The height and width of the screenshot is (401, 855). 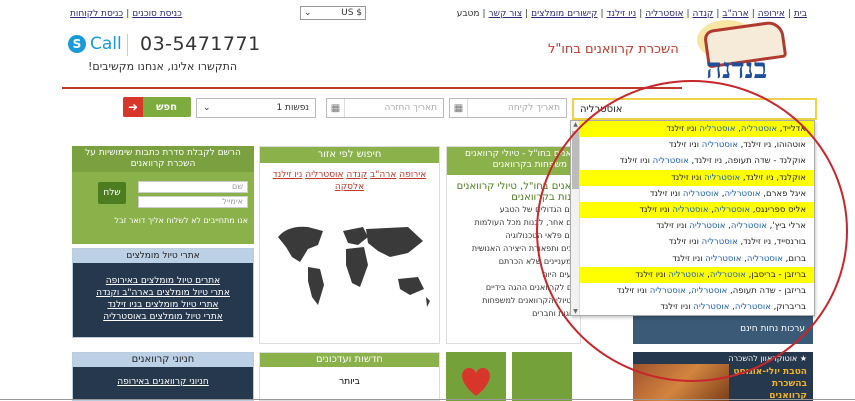 I want to click on heart-tile, so click(x=476, y=376).